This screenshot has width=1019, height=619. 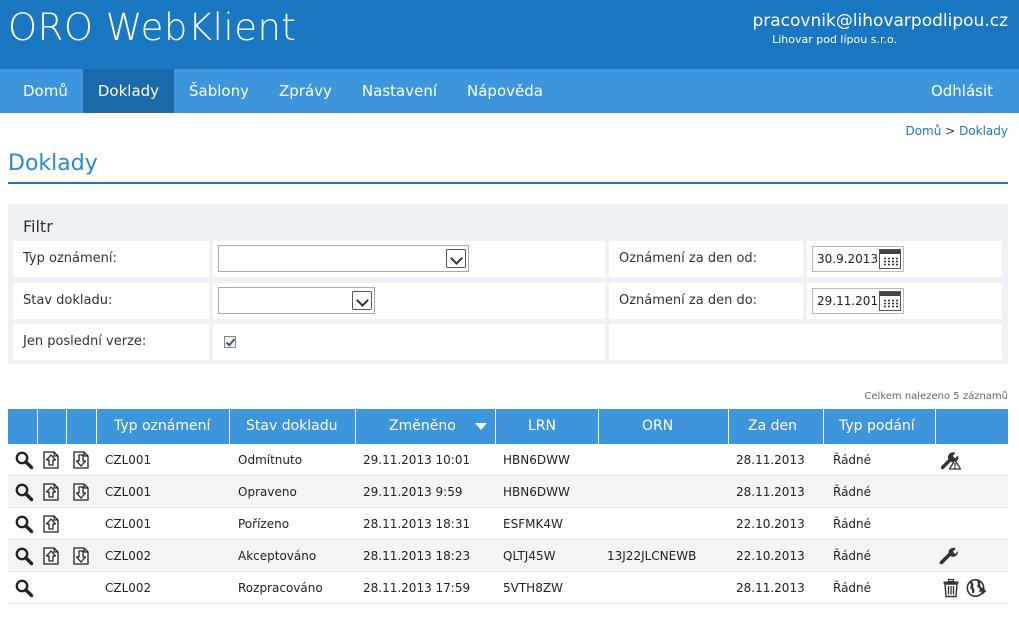 I want to click on stav-dokladu-select, so click(x=296, y=300).